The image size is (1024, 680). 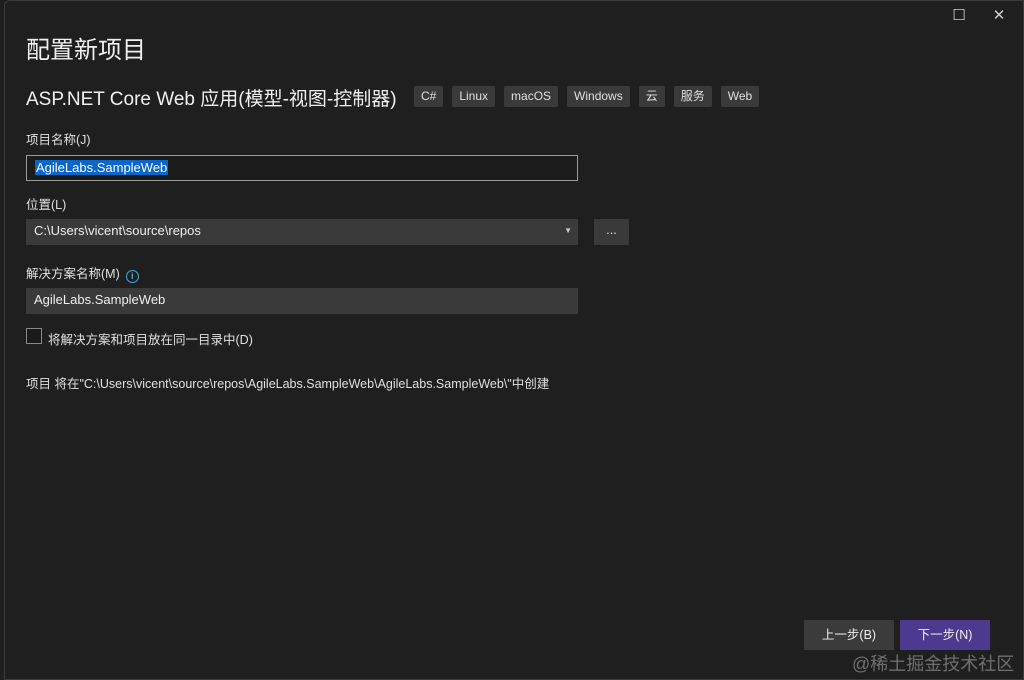 I want to click on project-name-label: 项目名称(J), so click(x=58, y=140).